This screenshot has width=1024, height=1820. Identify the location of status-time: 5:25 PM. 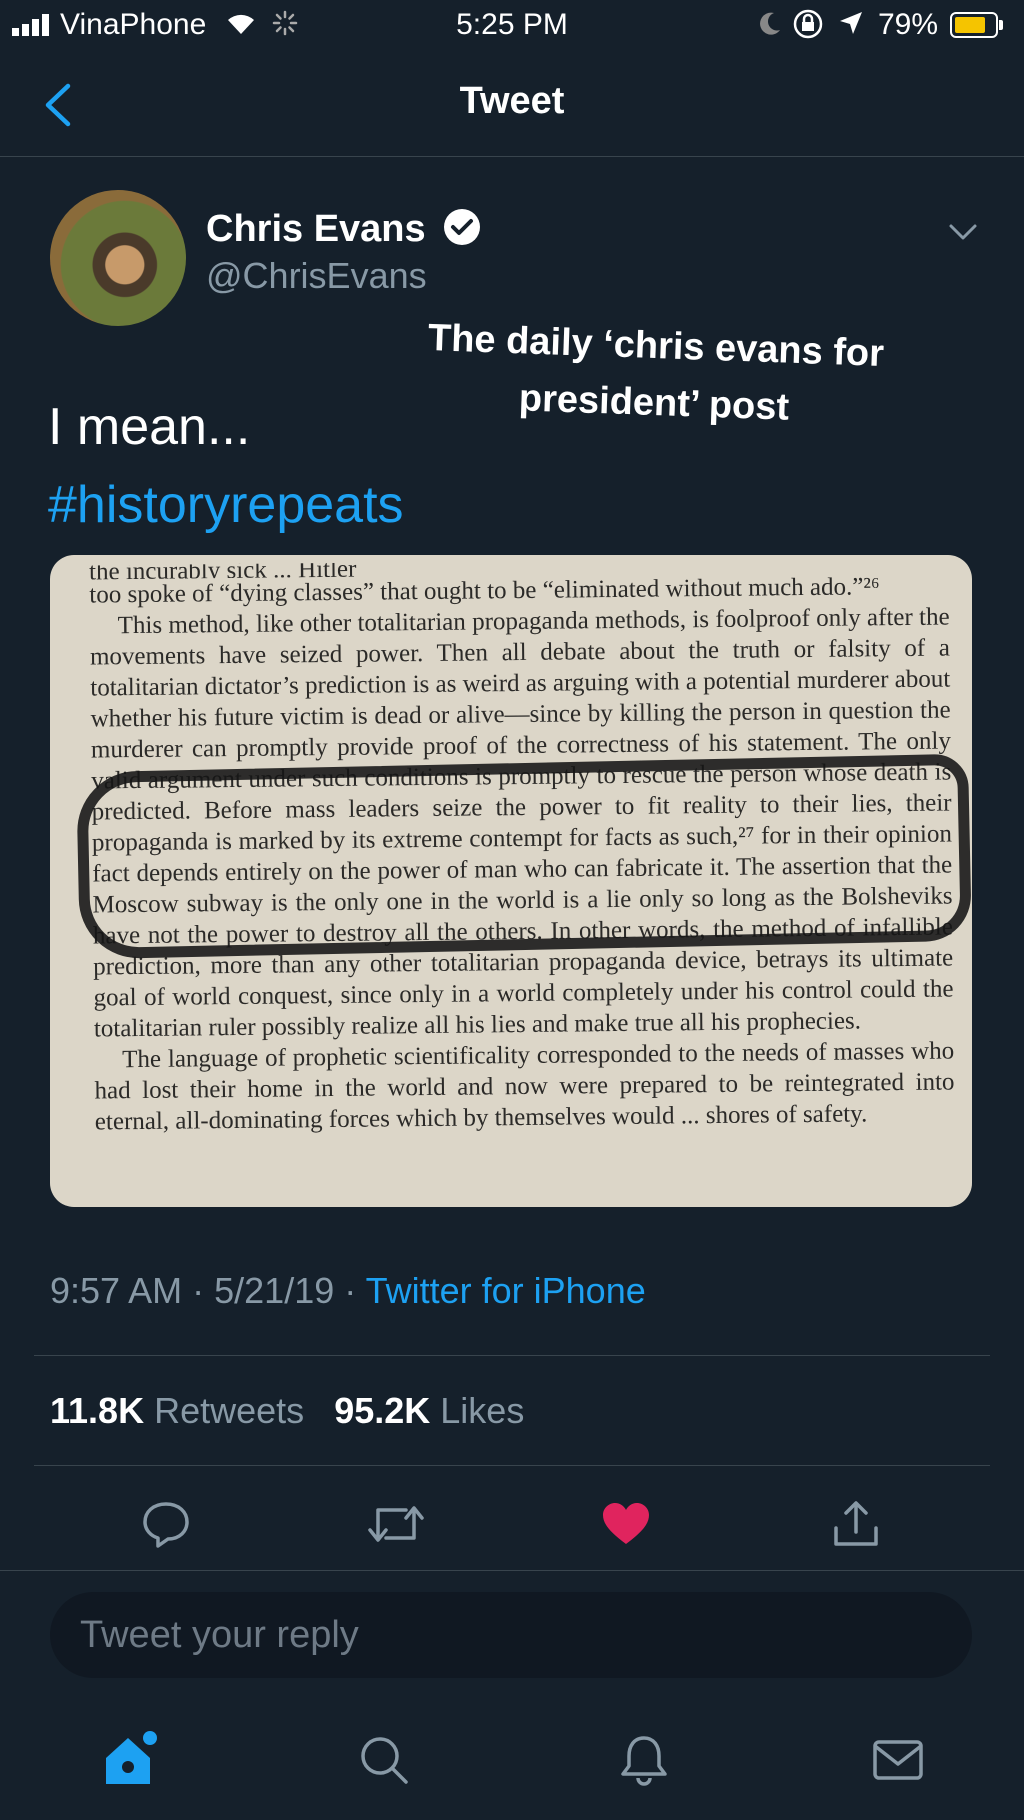
(512, 24).